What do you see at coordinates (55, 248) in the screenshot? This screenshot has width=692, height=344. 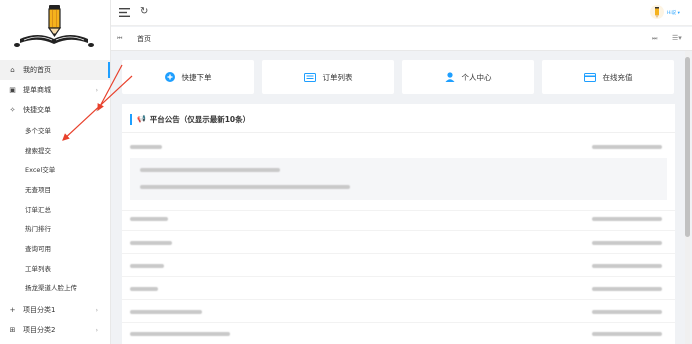 I see `sidebar-subitem-query-available: 查询可用` at bounding box center [55, 248].